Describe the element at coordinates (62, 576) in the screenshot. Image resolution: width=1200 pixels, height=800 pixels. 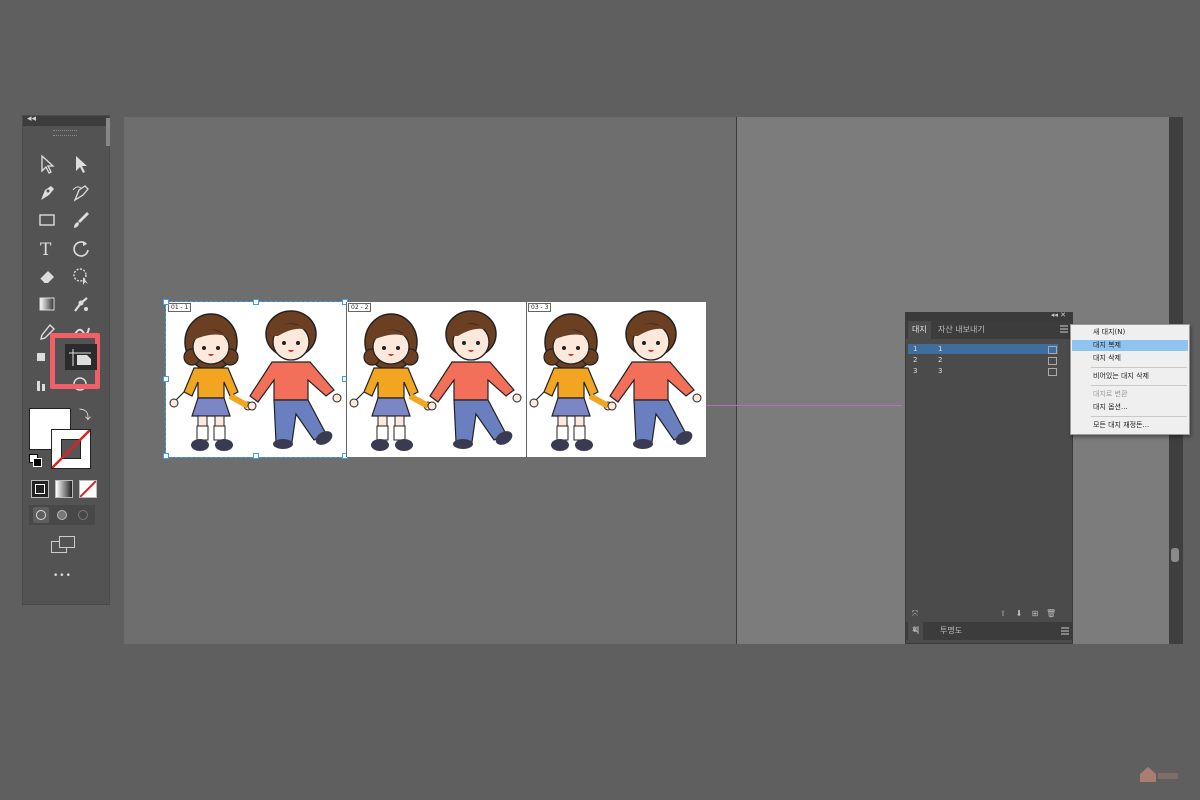
I see `more-tools-icon: •••` at that location.